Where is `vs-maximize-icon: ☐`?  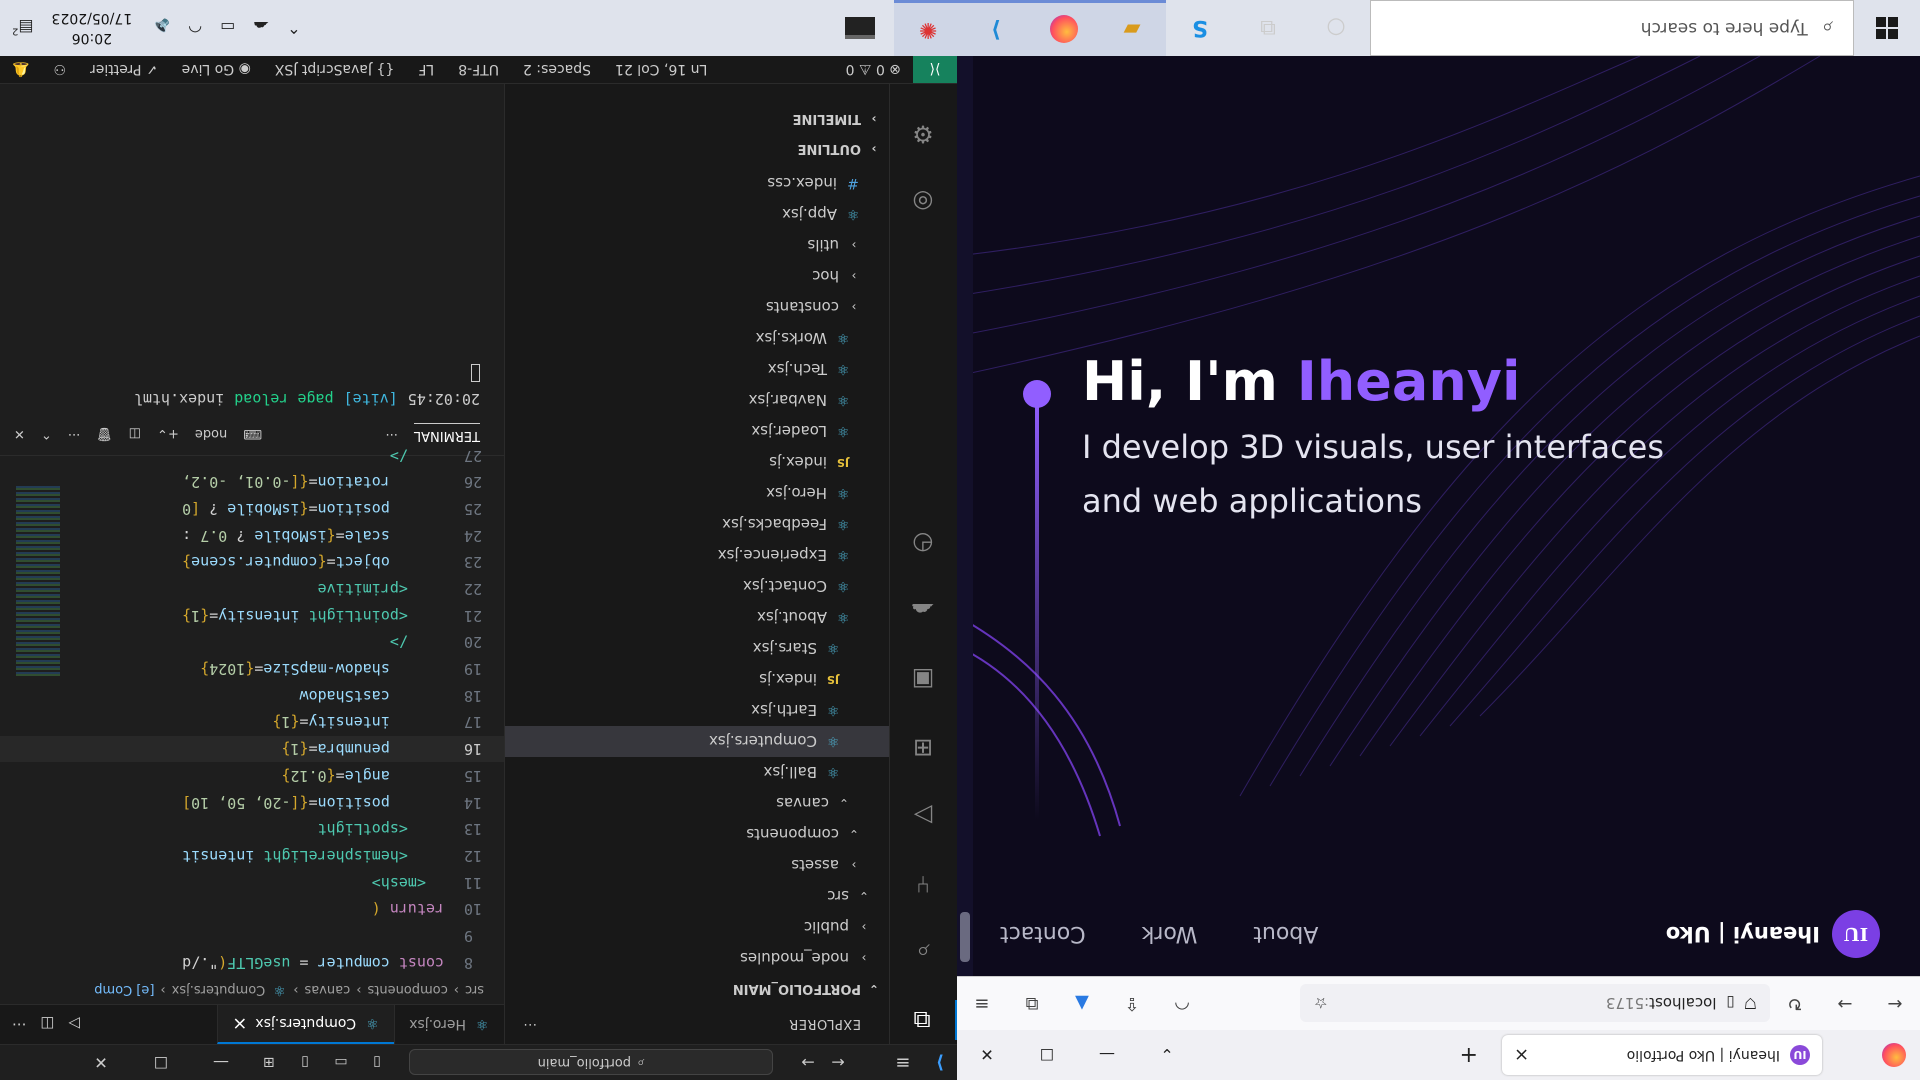
vs-maximize-icon: ☐ is located at coordinates (161, 1062).